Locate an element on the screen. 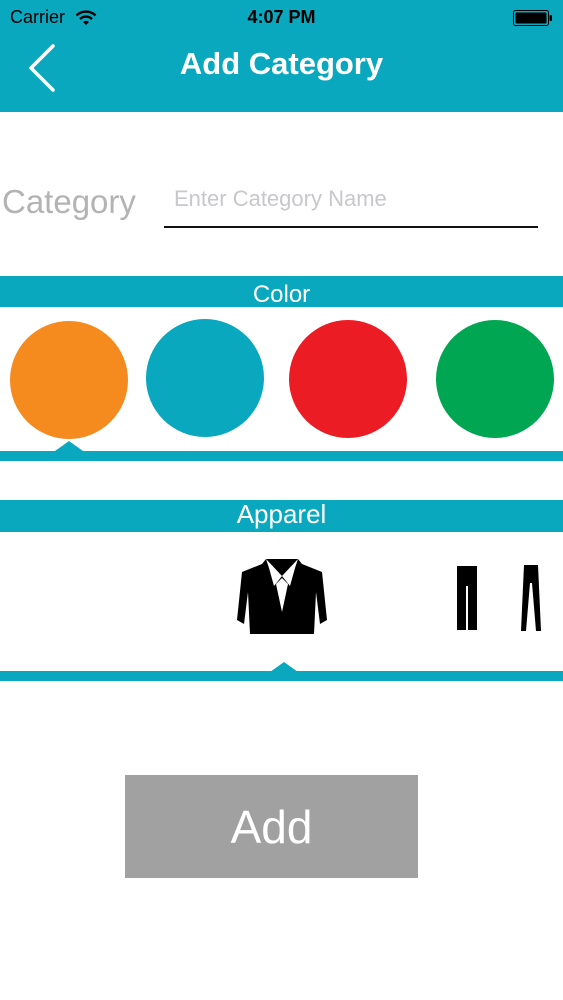  color-section-header: Color is located at coordinates (281, 292).